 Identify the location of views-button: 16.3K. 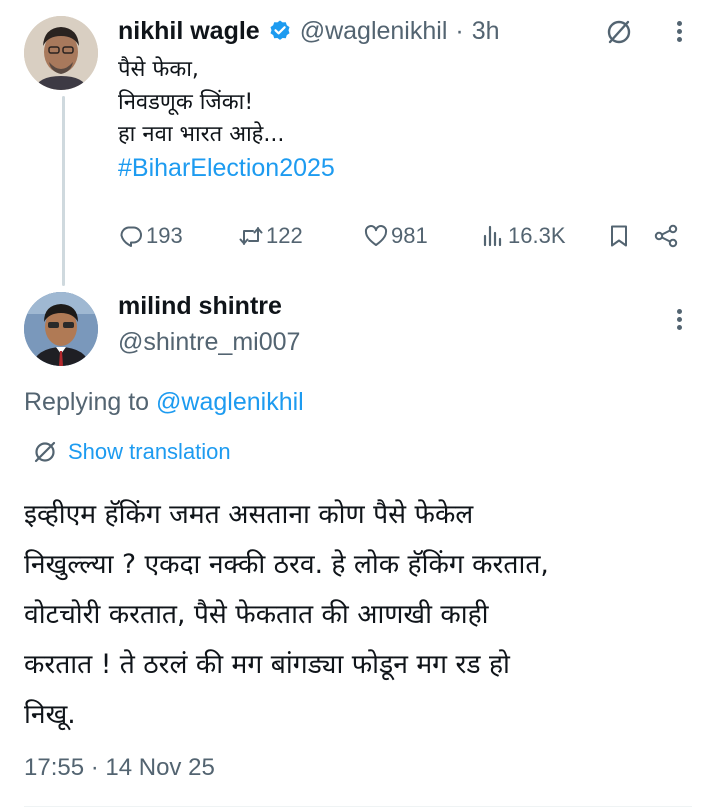
(523, 236).